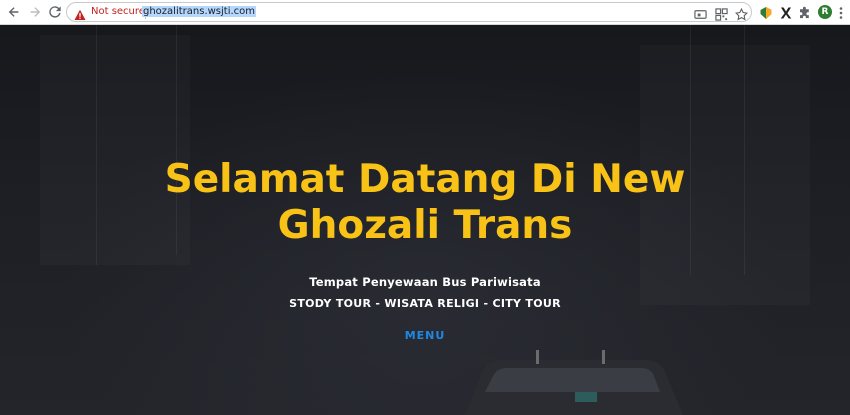 The width and height of the screenshot is (850, 415). Describe the element at coordinates (766, 12) in the screenshot. I see `extension-shield-icon` at that location.